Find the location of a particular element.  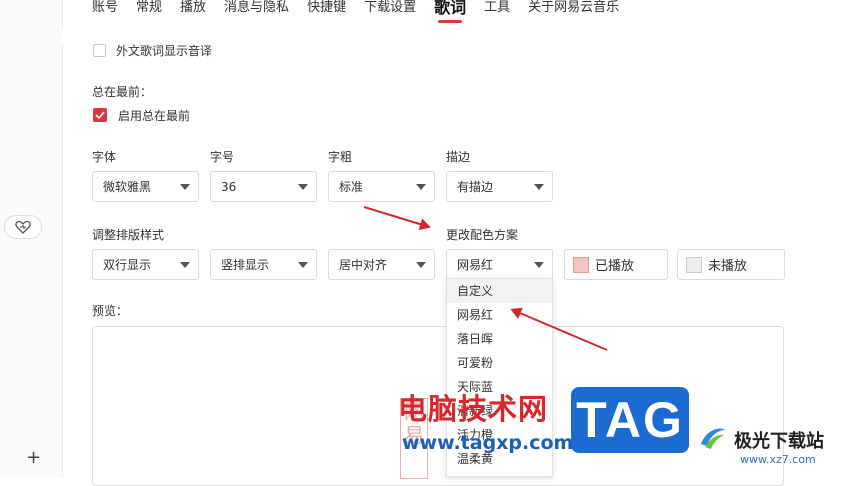

layout-align-select: 居中对齐 is located at coordinates (381, 264).